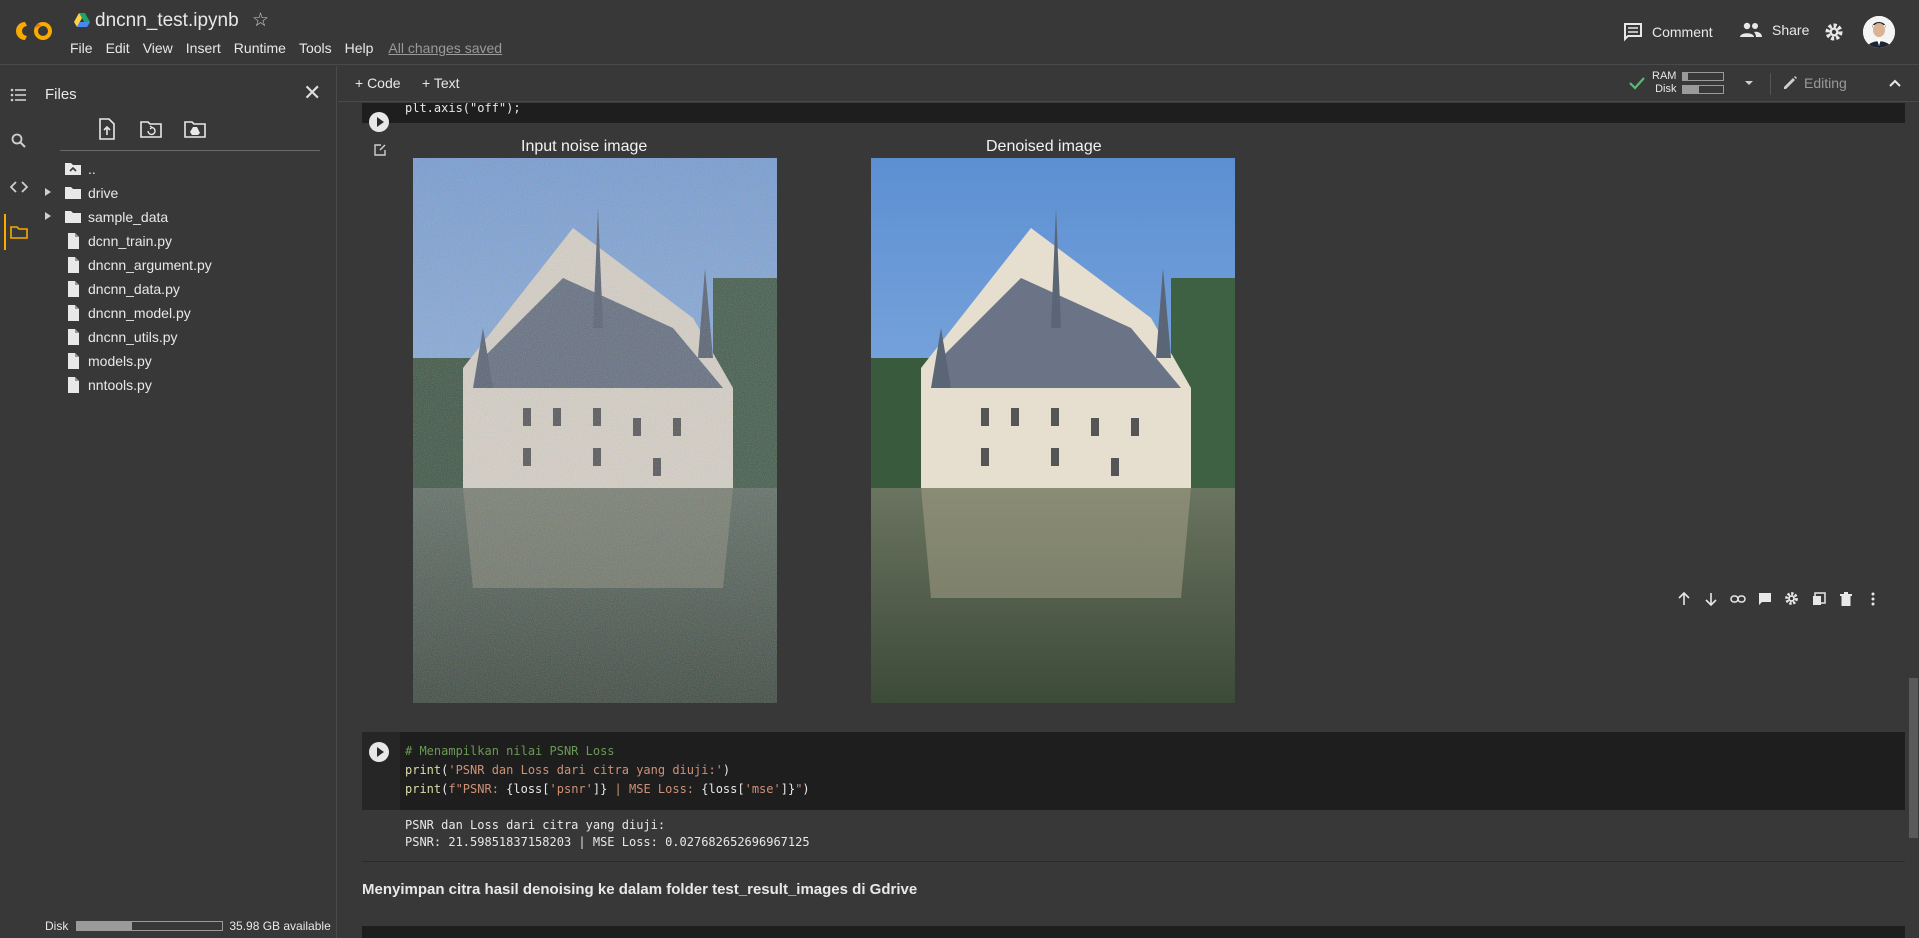 The image size is (1919, 938). What do you see at coordinates (186, 361) in the screenshot?
I see `tree-file-item: models.py` at bounding box center [186, 361].